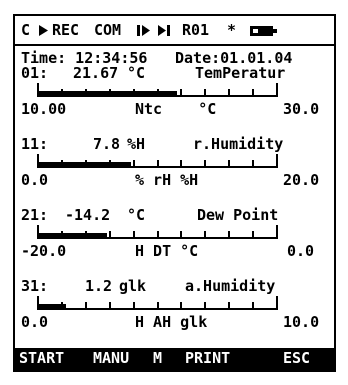 The width and height of the screenshot is (348, 385). I want to click on channel-name: Dew Point, so click(238, 215).